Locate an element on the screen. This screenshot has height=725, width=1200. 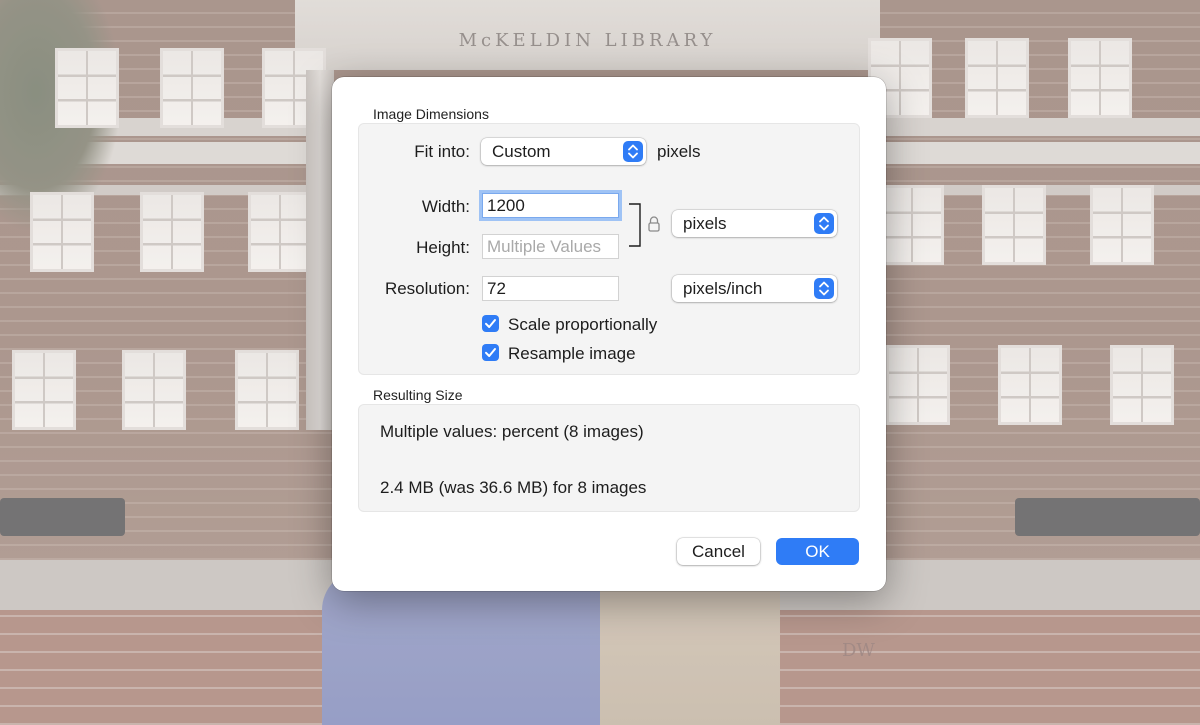
height-label: Height: is located at coordinates (443, 247).